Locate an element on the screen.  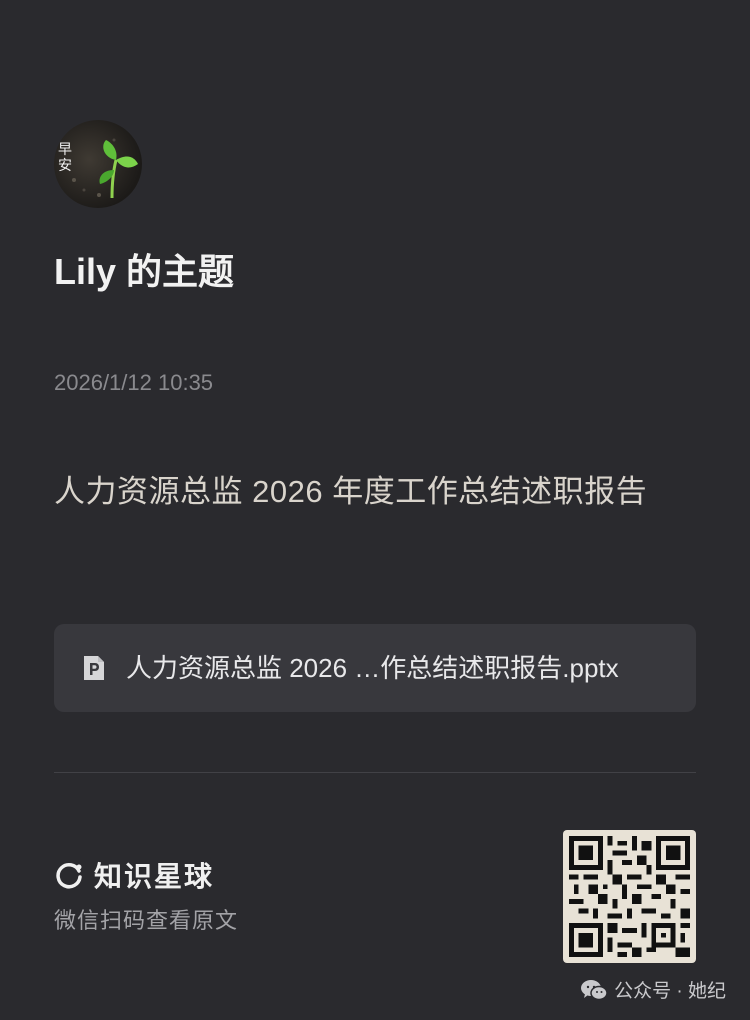
avatar: 早安 is located at coordinates (98, 164).